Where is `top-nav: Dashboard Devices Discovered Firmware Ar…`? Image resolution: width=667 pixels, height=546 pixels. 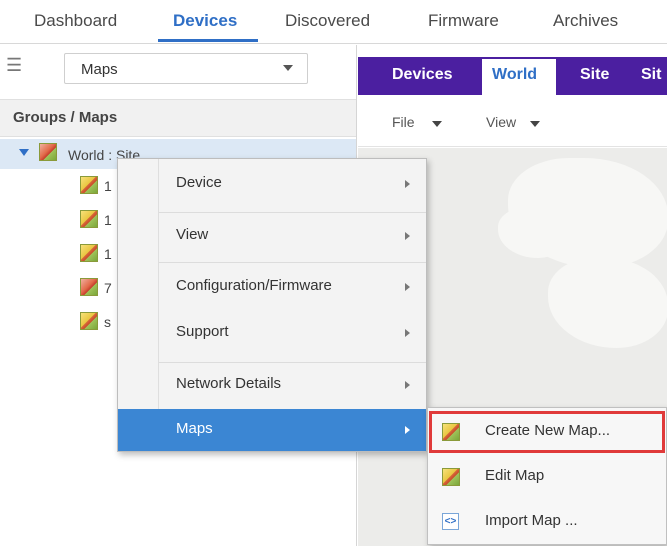
top-nav: Dashboard Devices Discovered Firmware Ar… is located at coordinates (333, 22).